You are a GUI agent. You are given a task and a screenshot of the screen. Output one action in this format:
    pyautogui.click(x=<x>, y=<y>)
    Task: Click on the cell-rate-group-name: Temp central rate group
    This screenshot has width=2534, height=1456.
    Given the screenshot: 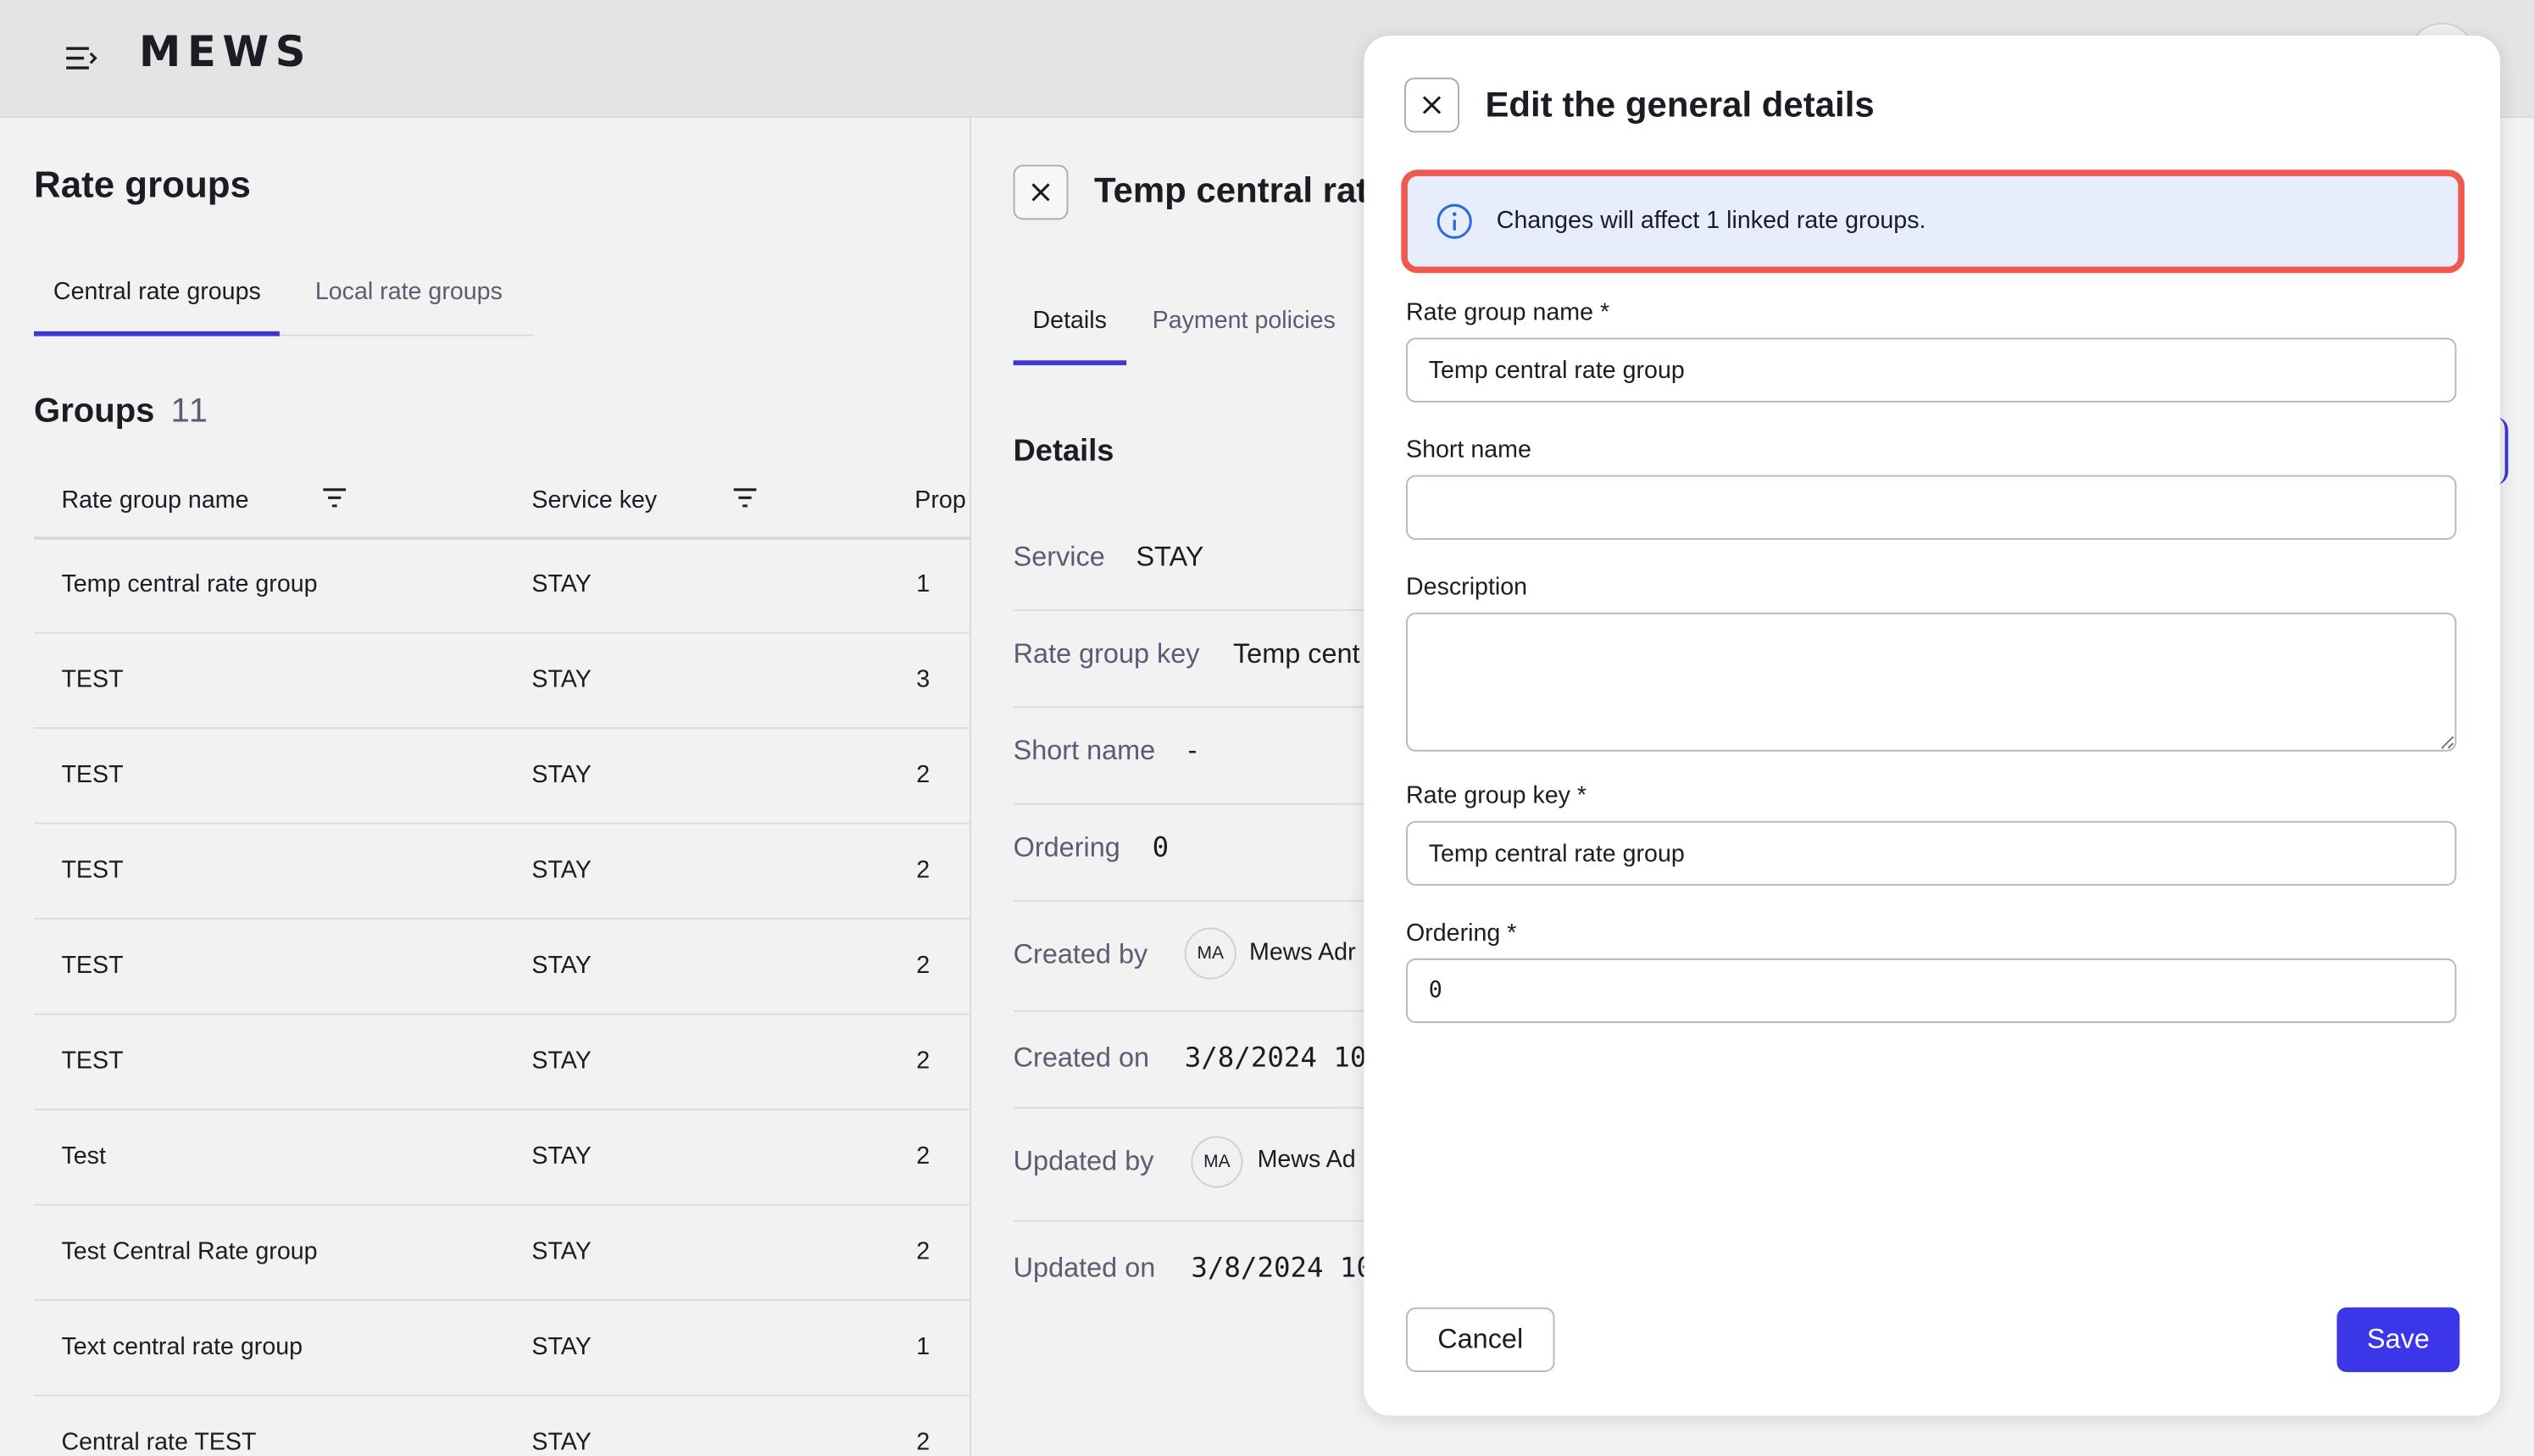 What is the action you would take?
    pyautogui.click(x=189, y=584)
    